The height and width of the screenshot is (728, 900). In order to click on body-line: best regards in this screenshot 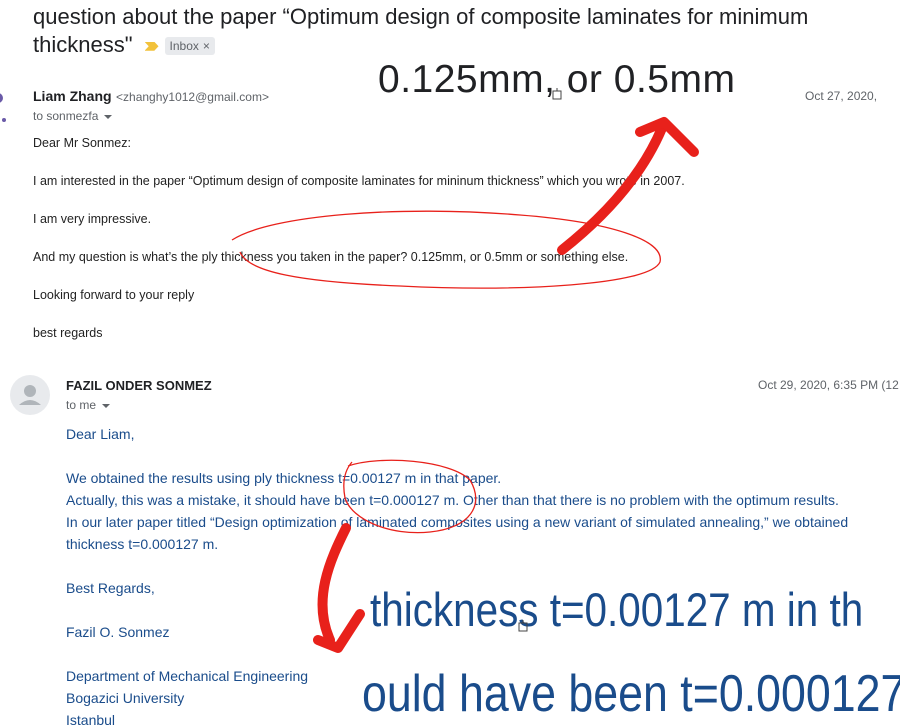, I will do `click(68, 333)`.